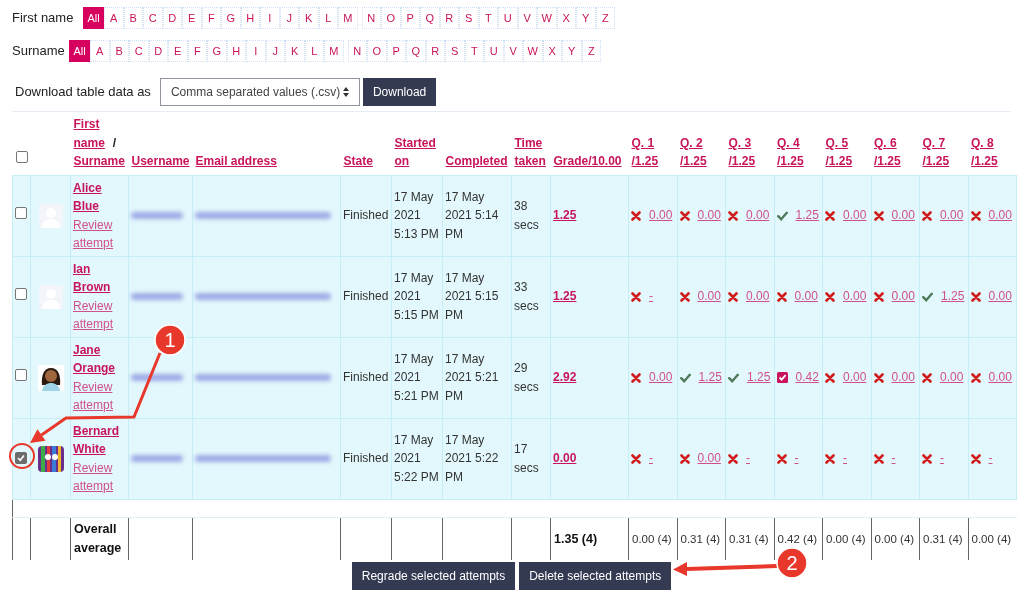 The width and height of the screenshot is (1023, 593). I want to click on mark-link: 0.42, so click(807, 377).